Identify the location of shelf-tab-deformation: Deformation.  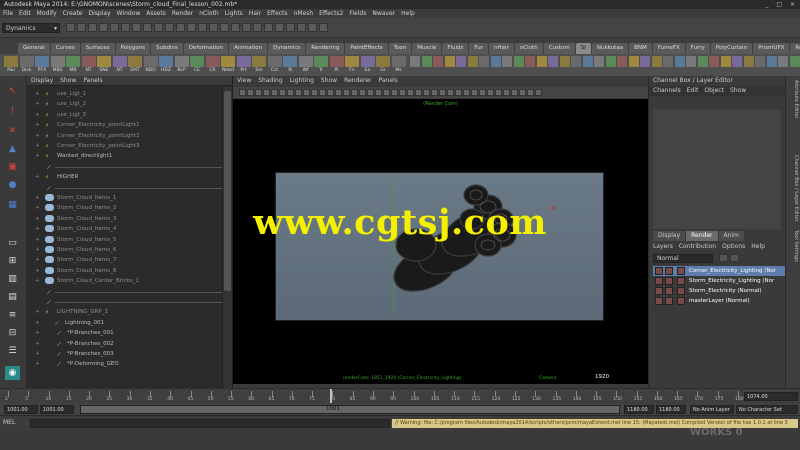
(206, 48).